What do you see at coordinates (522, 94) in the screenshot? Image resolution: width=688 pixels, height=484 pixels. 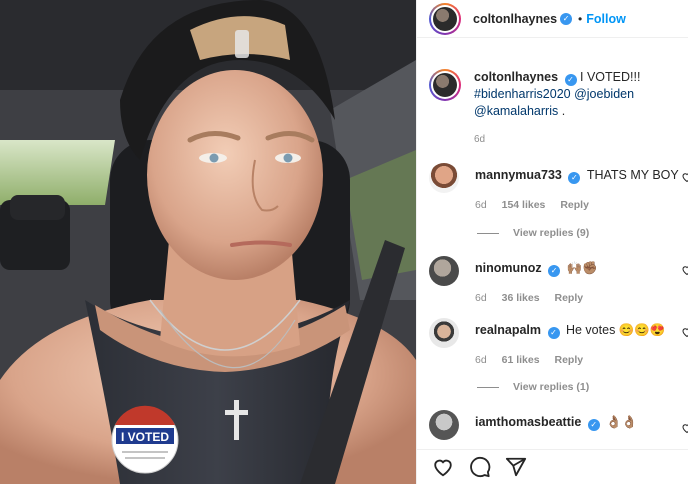 I see `hashtag-link: #bidenharris2020` at bounding box center [522, 94].